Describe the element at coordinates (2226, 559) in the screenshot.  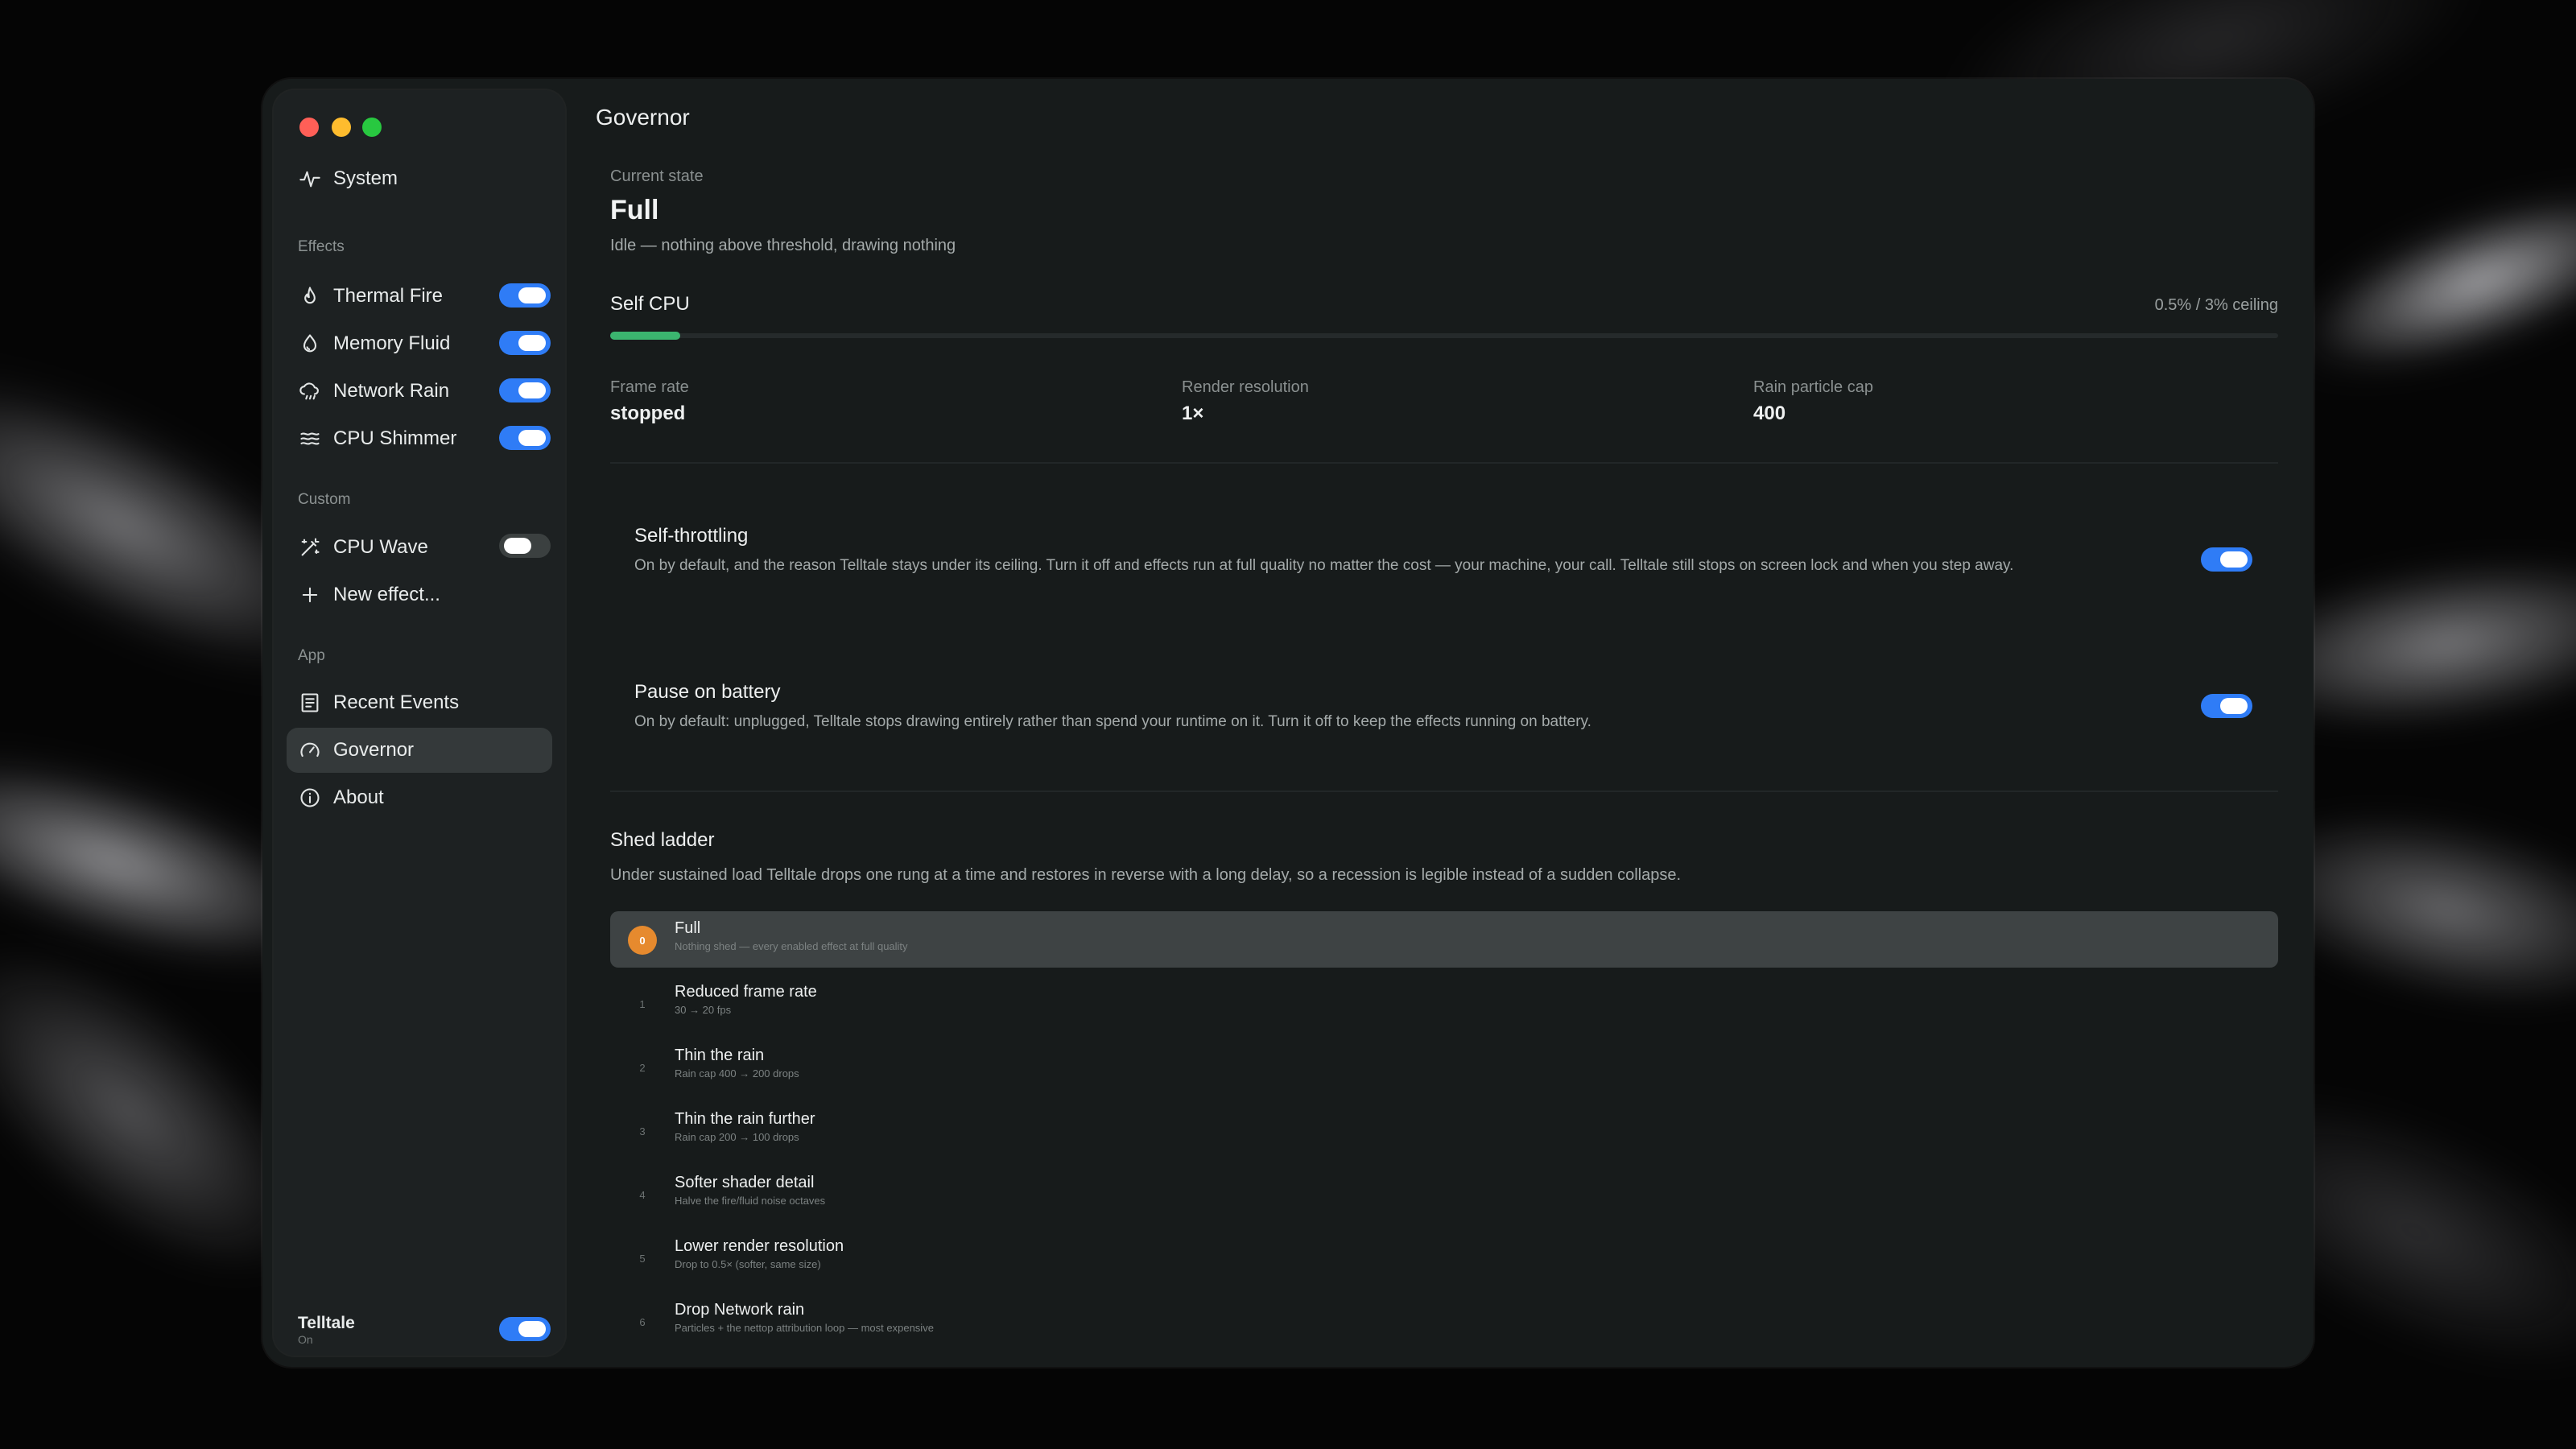
I see `self-throttling-toggle` at that location.